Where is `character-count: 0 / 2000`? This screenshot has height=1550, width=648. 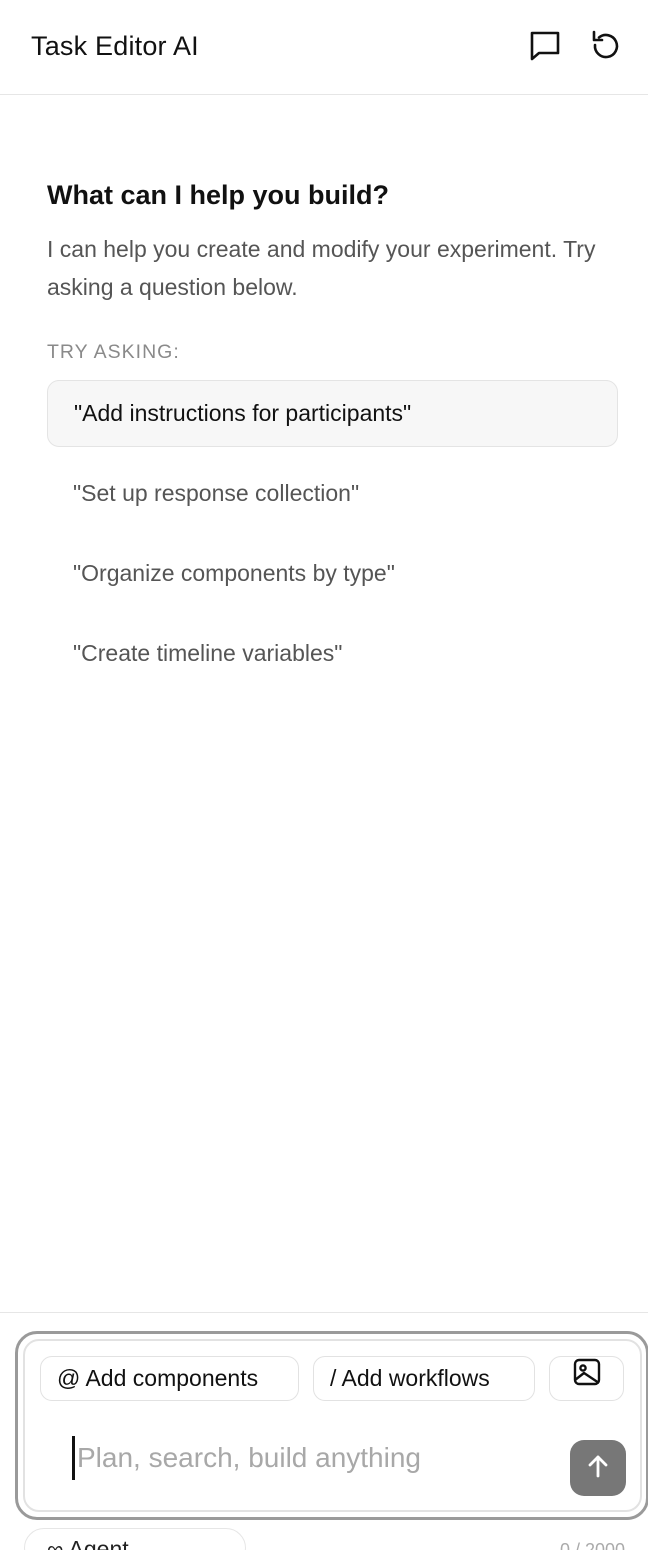
character-count: 0 / 2000 is located at coordinates (593, 1545).